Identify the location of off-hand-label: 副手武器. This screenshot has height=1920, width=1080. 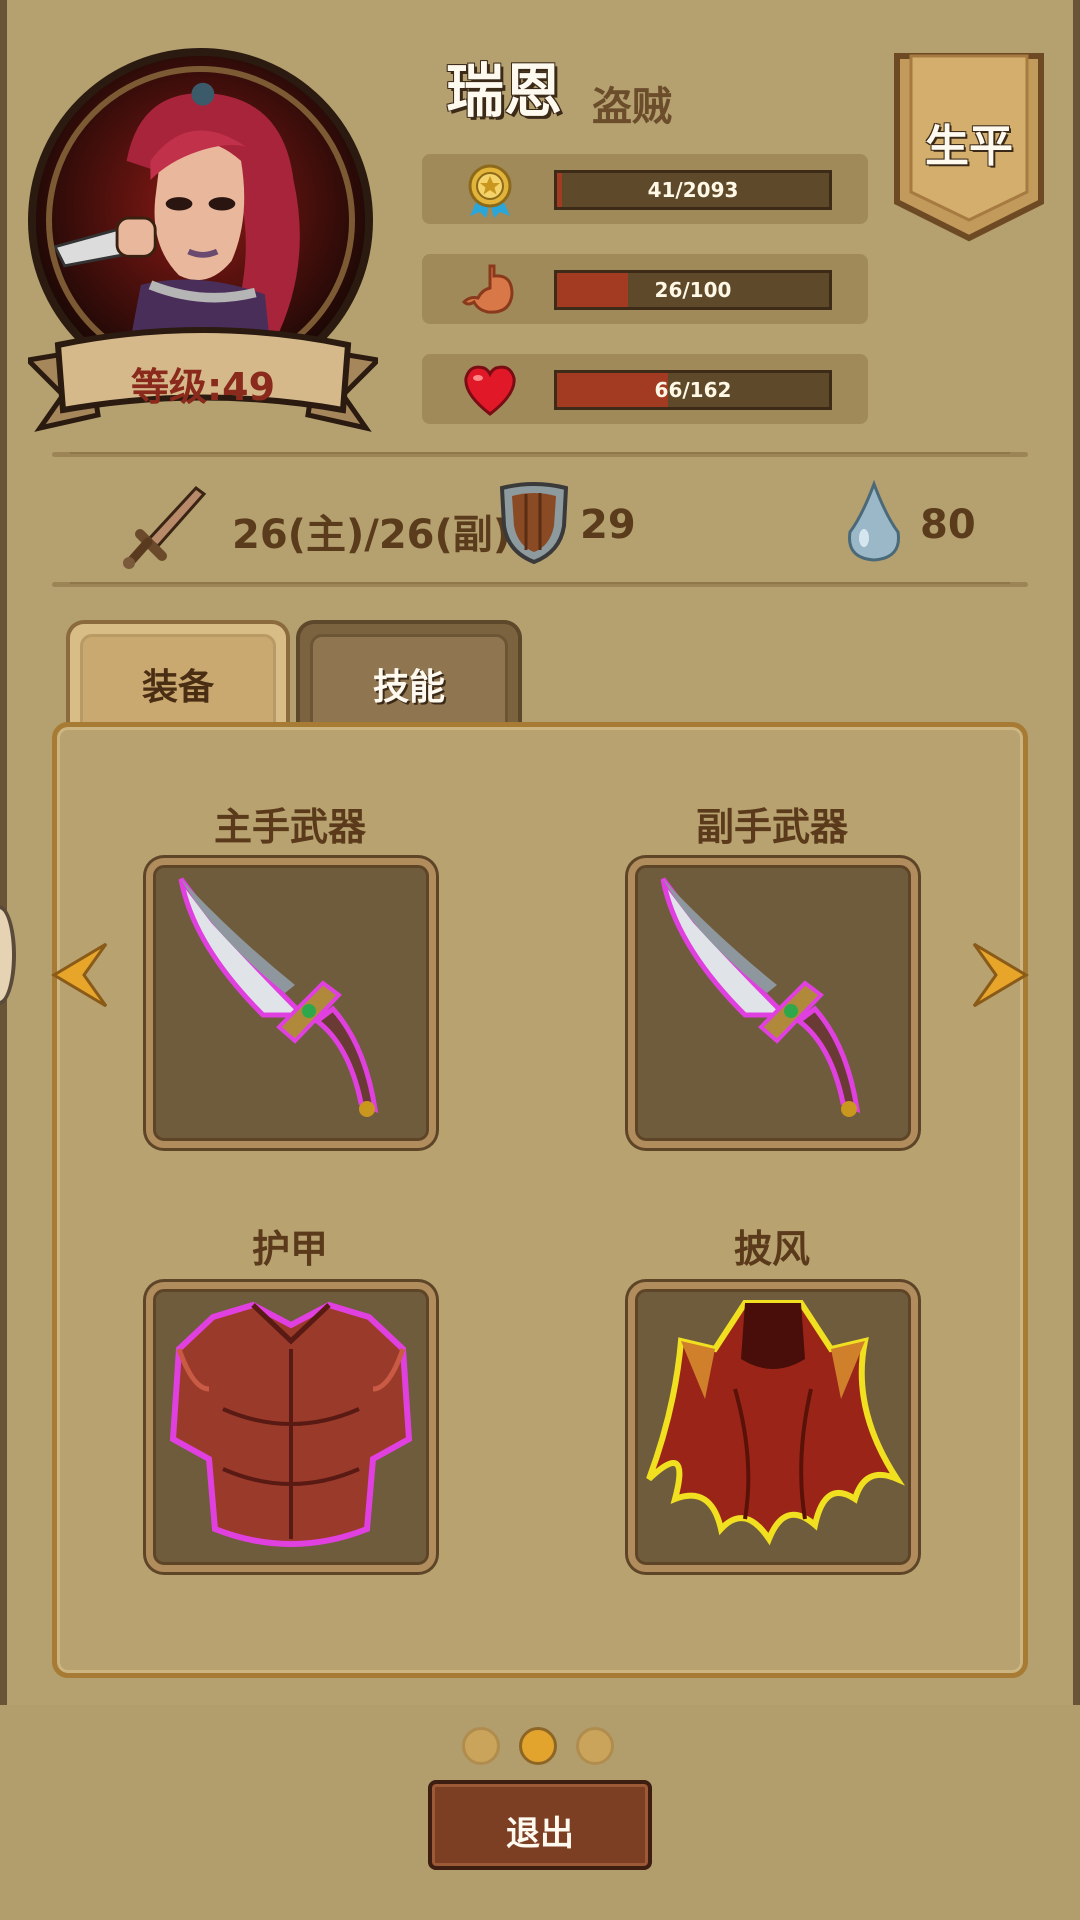
(771, 827).